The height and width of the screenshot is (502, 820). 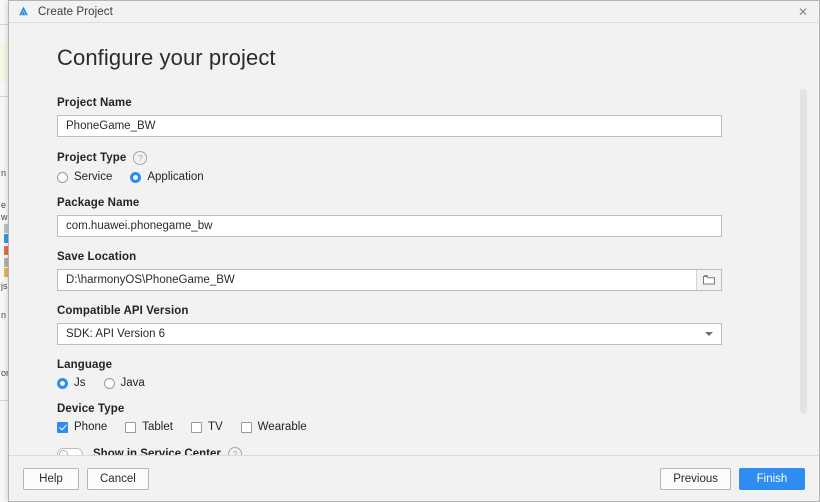 What do you see at coordinates (408, 409) in the screenshot?
I see `device-type-label: Device Type` at bounding box center [408, 409].